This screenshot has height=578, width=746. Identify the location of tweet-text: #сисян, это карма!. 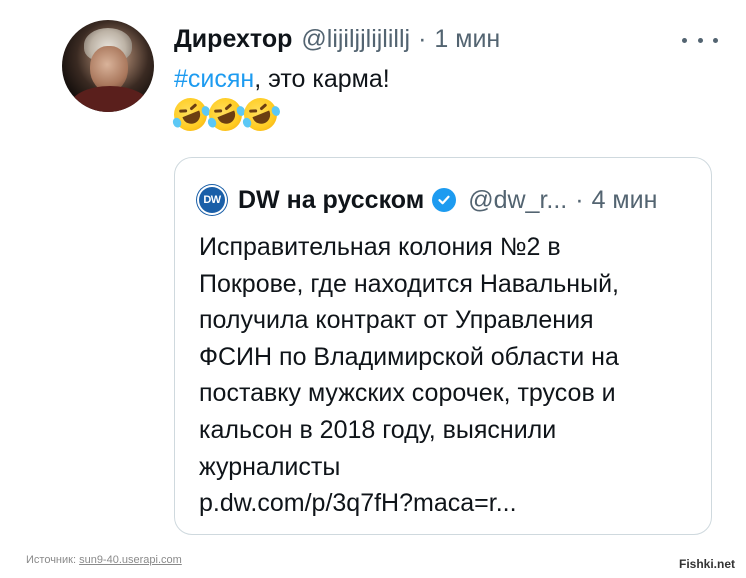
(282, 79).